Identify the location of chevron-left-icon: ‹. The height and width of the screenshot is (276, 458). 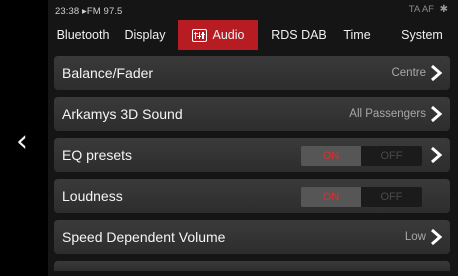
(22, 141).